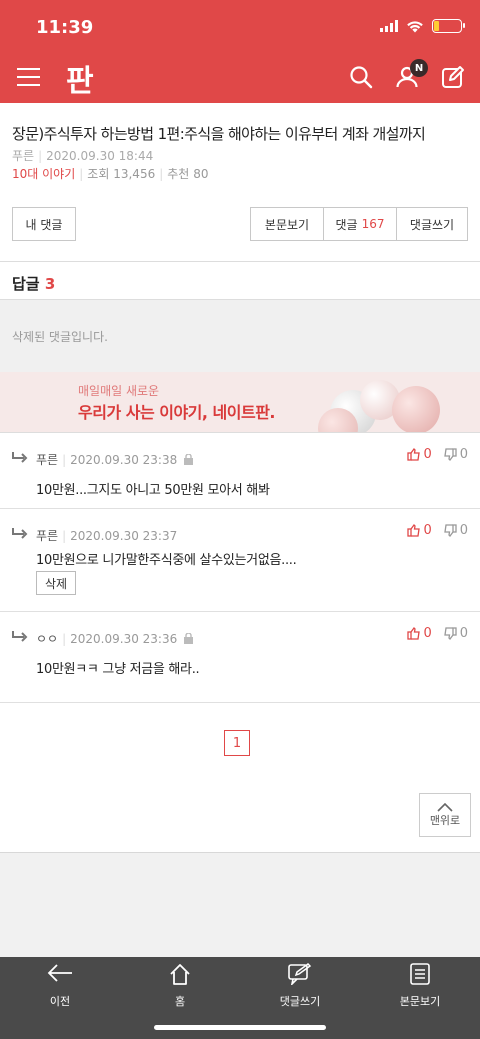 Image resolution: width=480 pixels, height=1039 pixels. Describe the element at coordinates (373, 224) in the screenshot. I see `comments-count: 167` at that location.